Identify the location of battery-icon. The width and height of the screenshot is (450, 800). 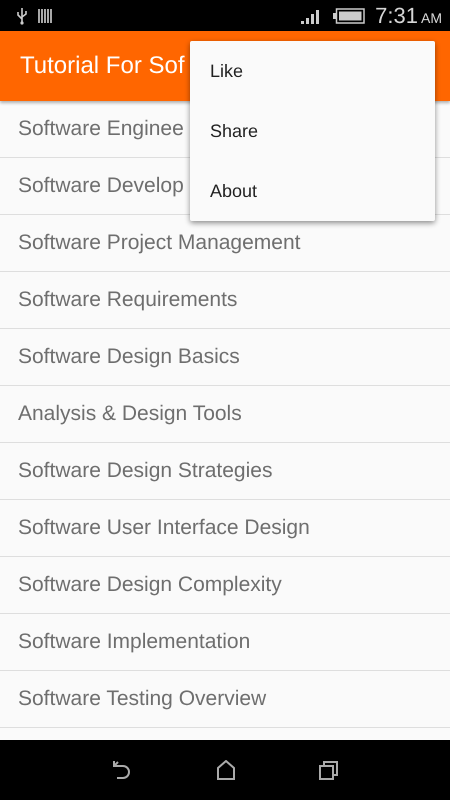
(349, 16).